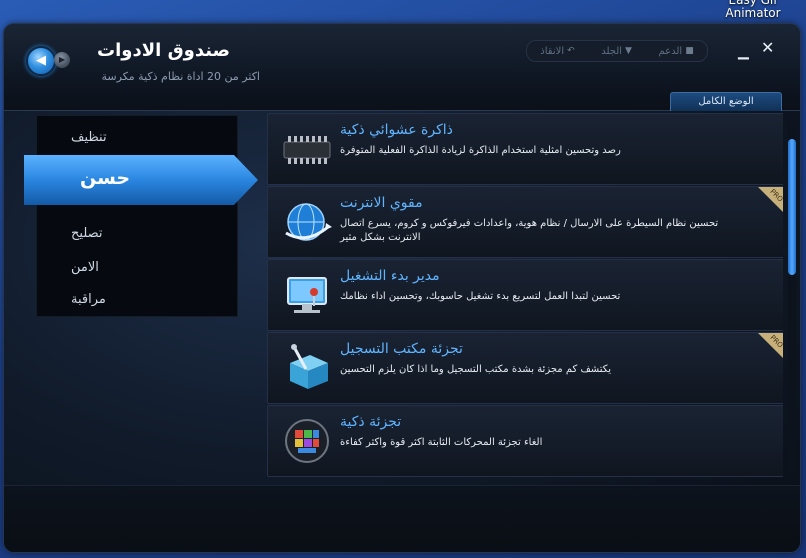 This screenshot has width=806, height=558. Describe the element at coordinates (676, 51) in the screenshot. I see `support-link: ■ الدعم` at that location.